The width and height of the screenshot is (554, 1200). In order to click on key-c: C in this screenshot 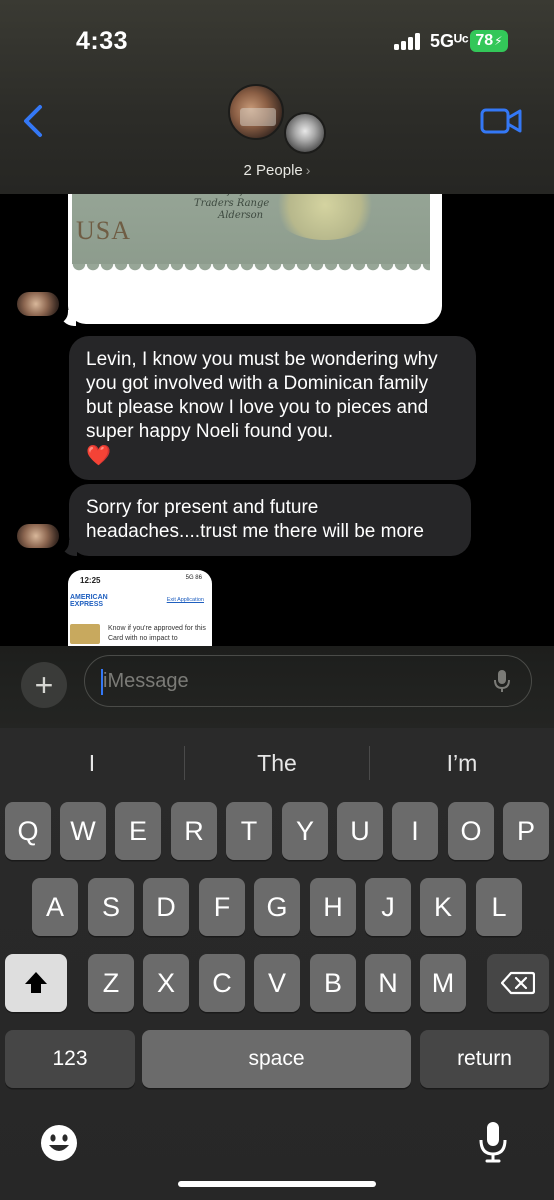, I will do `click(222, 983)`.